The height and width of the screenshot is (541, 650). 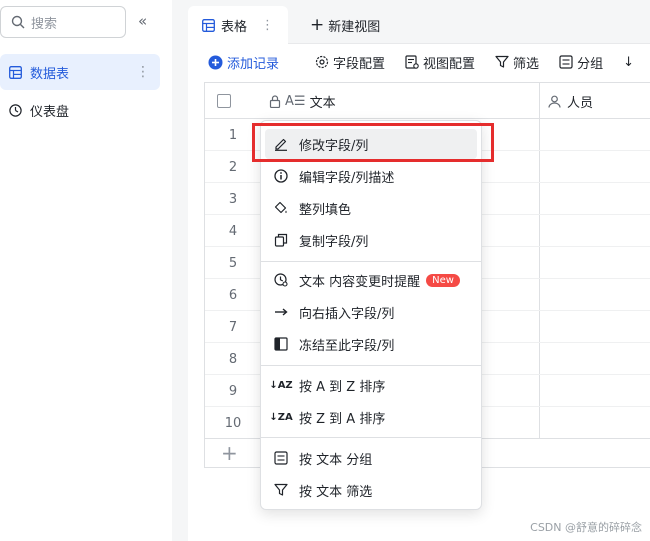 What do you see at coordinates (281, 240) in the screenshot?
I see `copy-icon` at bounding box center [281, 240].